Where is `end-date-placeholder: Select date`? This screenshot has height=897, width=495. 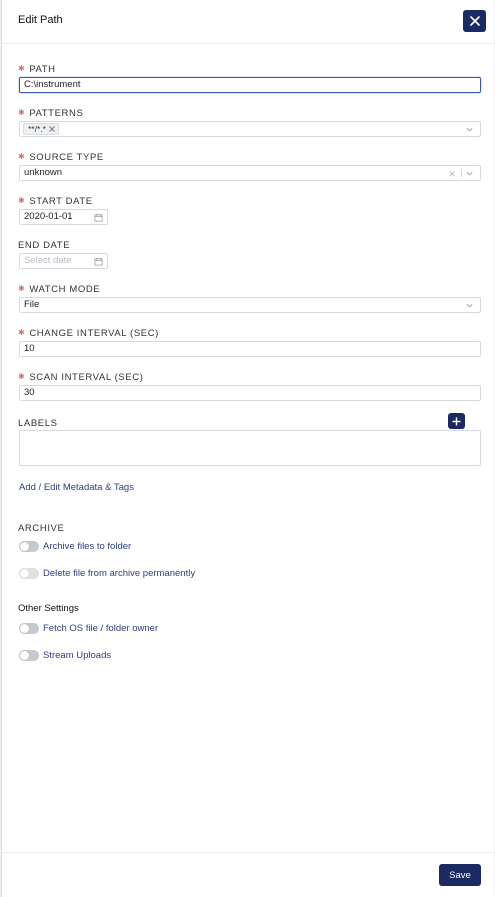 end-date-placeholder: Select date is located at coordinates (48, 260).